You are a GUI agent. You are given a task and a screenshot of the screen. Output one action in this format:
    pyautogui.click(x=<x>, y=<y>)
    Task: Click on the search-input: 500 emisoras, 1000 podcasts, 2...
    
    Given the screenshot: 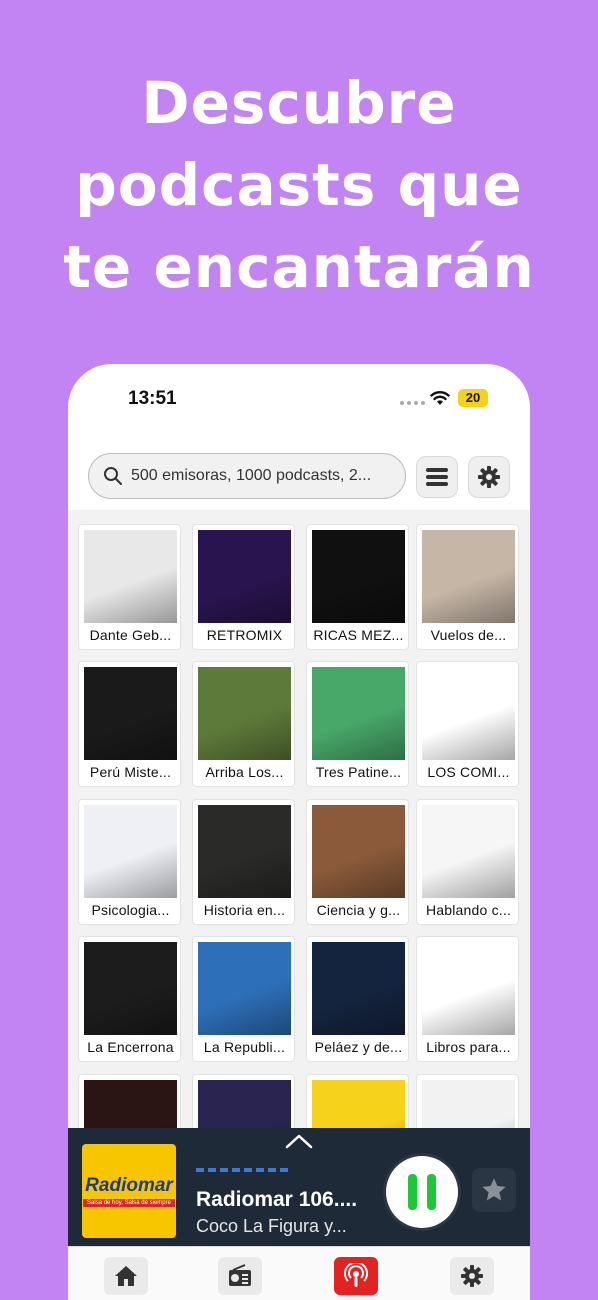 What is the action you would take?
    pyautogui.click(x=251, y=476)
    